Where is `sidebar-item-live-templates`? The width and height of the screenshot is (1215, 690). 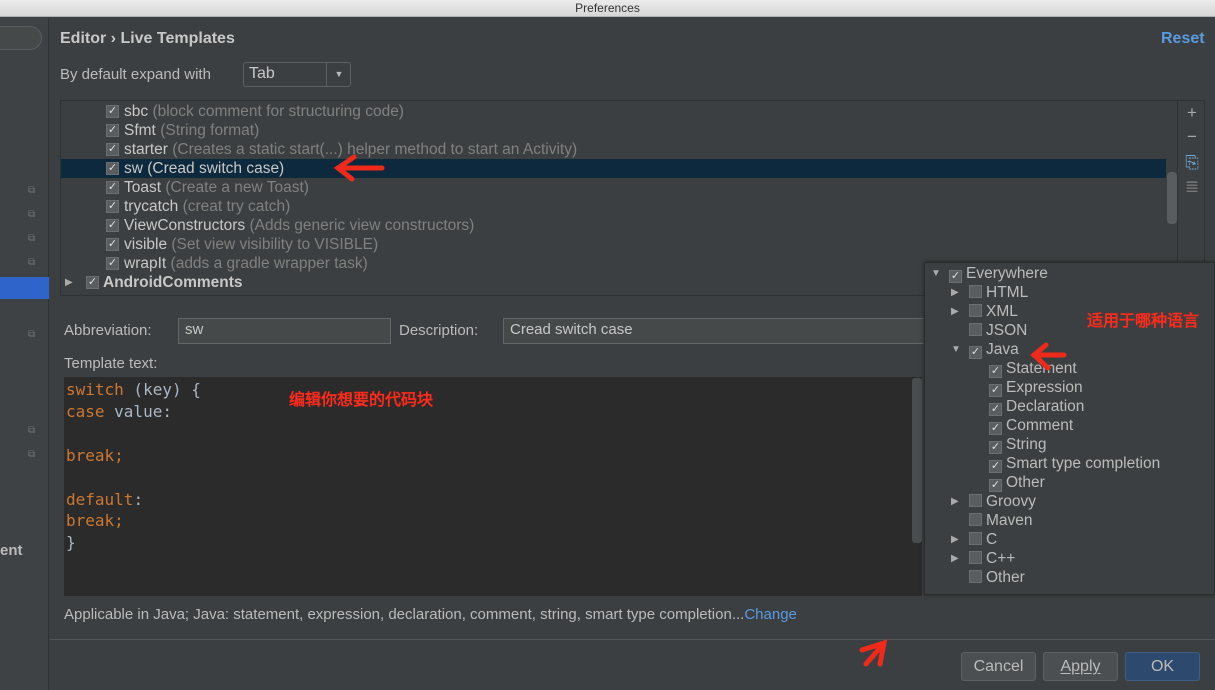 sidebar-item-live-templates is located at coordinates (24, 288).